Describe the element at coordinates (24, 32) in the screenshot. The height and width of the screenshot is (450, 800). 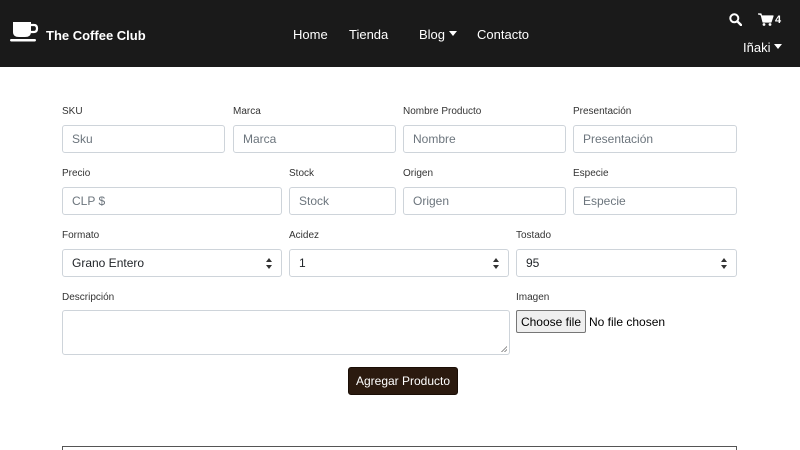
I see `coffee-cup-icon` at that location.